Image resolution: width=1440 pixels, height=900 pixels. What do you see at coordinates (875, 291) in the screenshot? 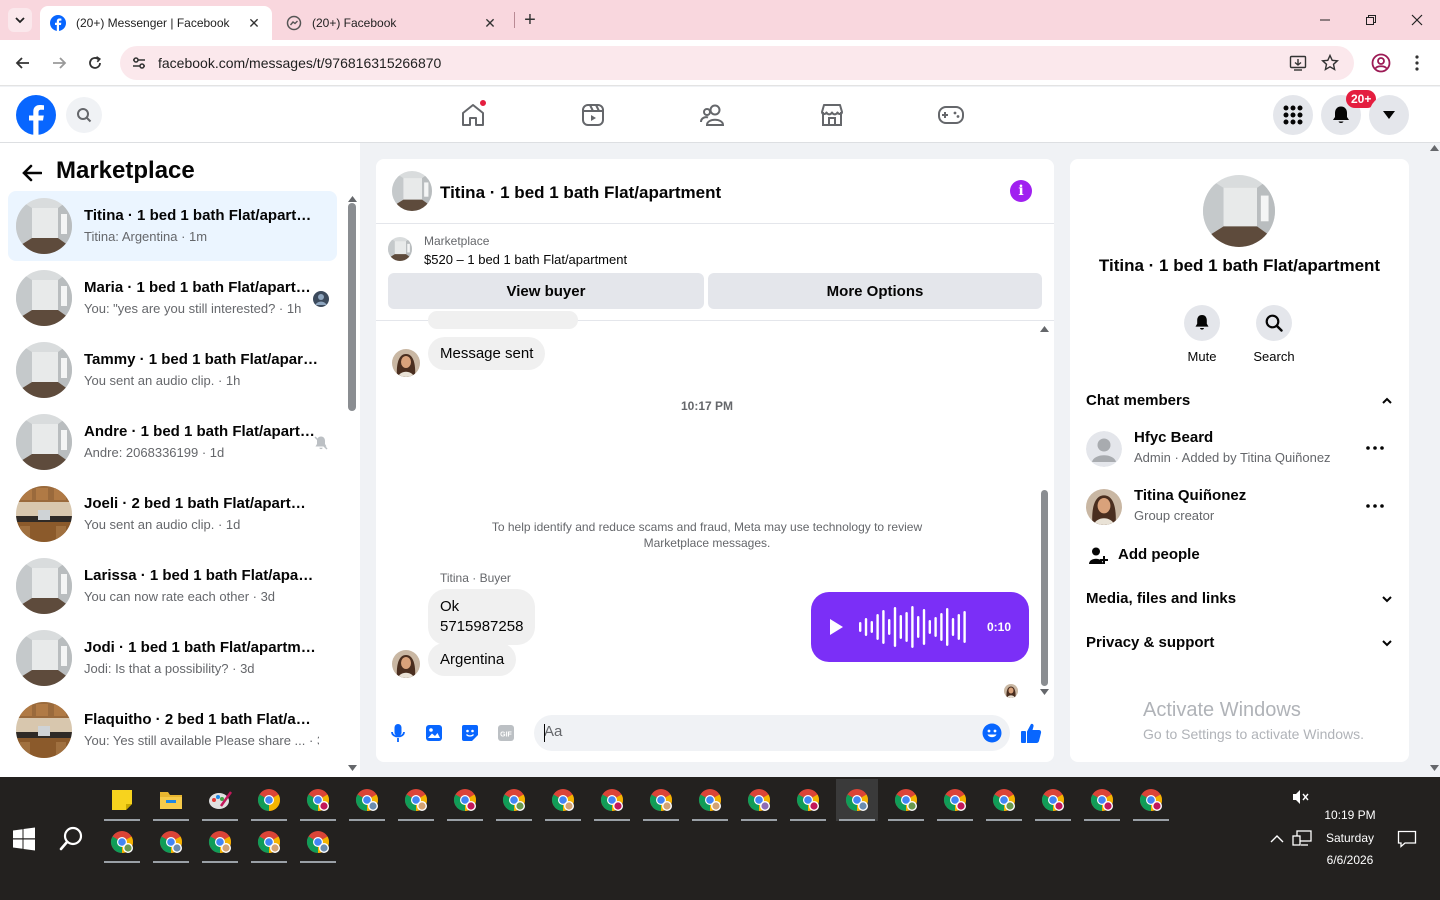
I see `more-options-button: More Options` at bounding box center [875, 291].